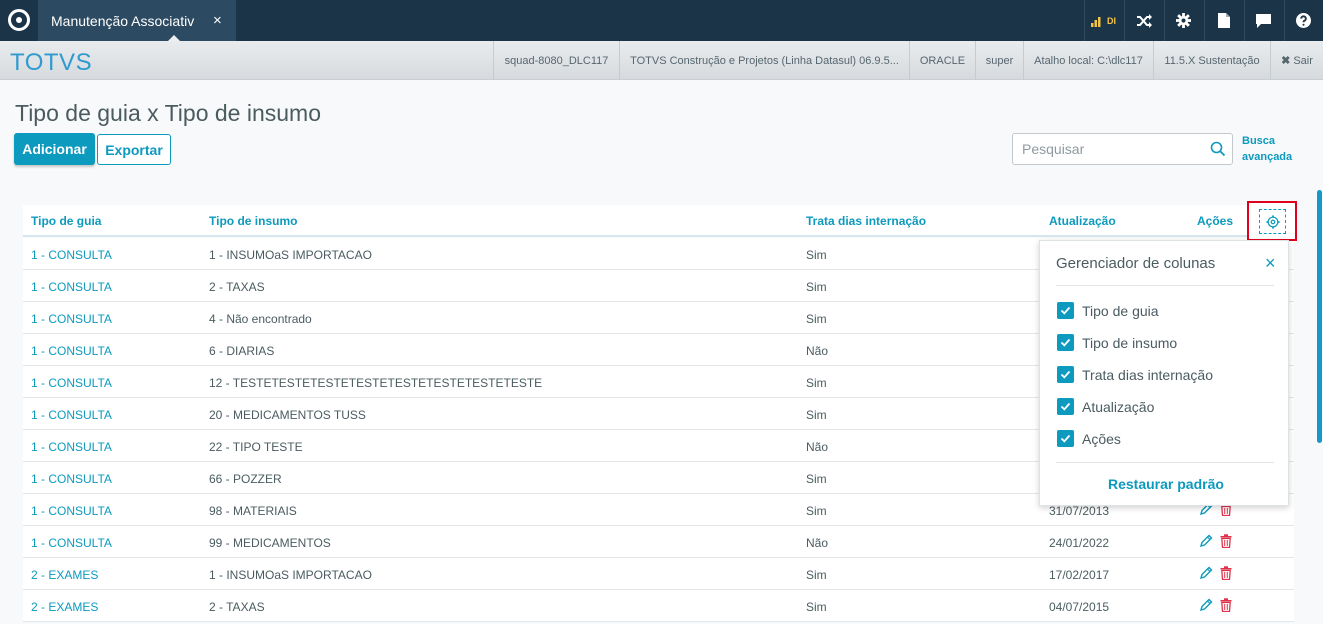  I want to click on search-icon, so click(1218, 151).